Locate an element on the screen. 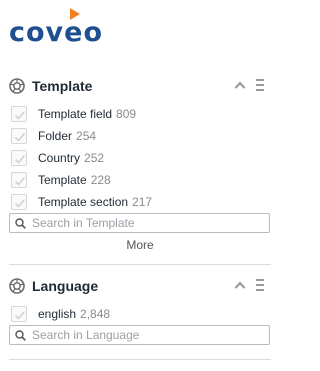  facet-value-template: Template 228 is located at coordinates (140, 180).